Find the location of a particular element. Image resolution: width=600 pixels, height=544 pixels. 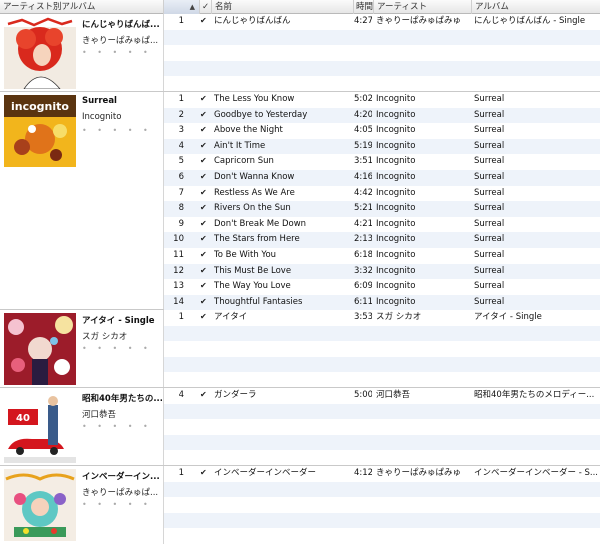

column-header-album-by-artist: アーティスト別アルバム is located at coordinates (82, 7).